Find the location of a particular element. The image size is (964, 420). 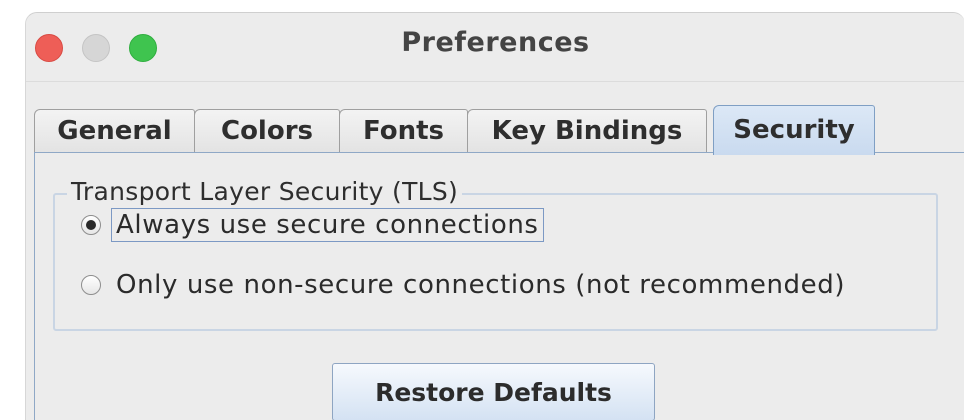

desktop-strip is located at coordinates (482, 6).